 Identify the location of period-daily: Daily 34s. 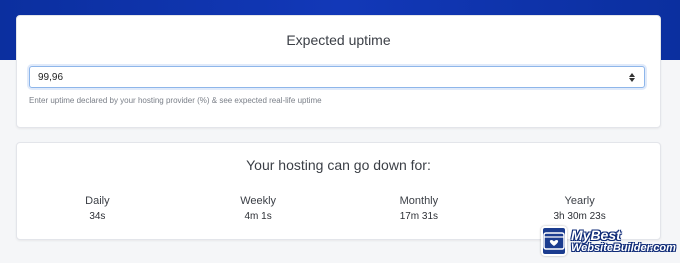
(97, 208).